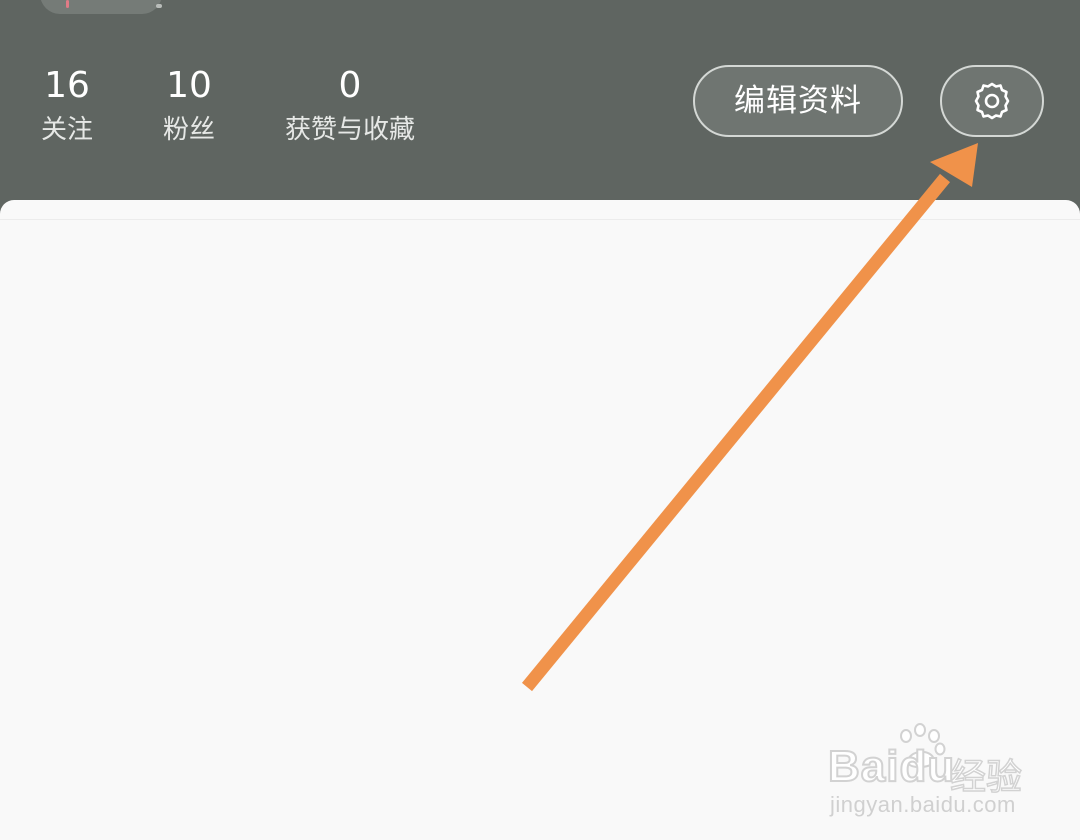 This screenshot has height=840, width=1080. I want to click on likes-label: 获赞与收藏, so click(349, 130).